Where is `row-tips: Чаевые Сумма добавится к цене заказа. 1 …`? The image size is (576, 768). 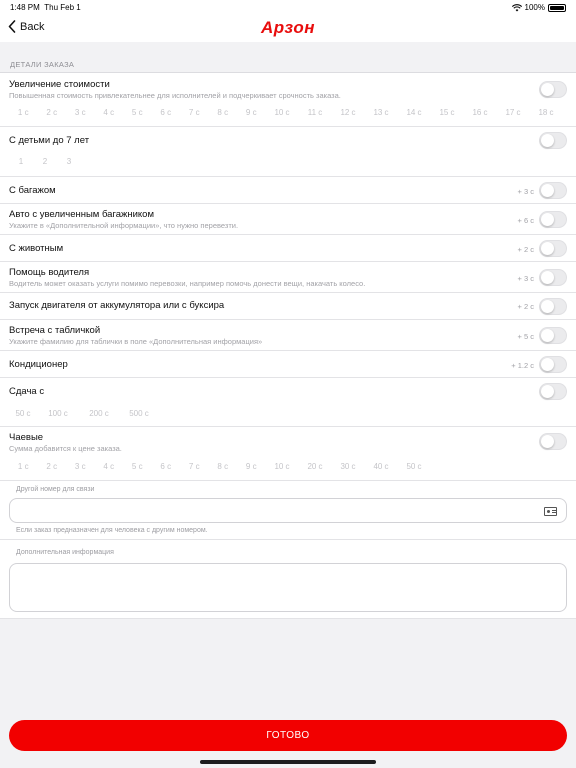
row-tips: Чаевые Сумма добавится к цене заказа. 1 … is located at coordinates (288, 454).